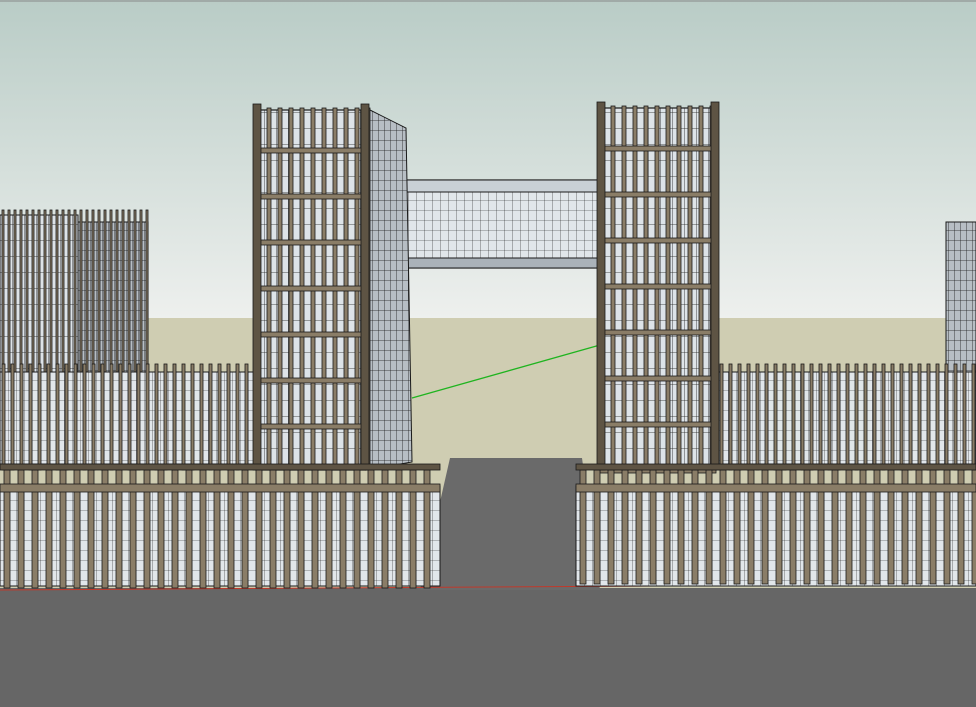 The height and width of the screenshot is (707, 976). Describe the element at coordinates (960, 298) in the screenshot. I see `far-right-block` at that location.